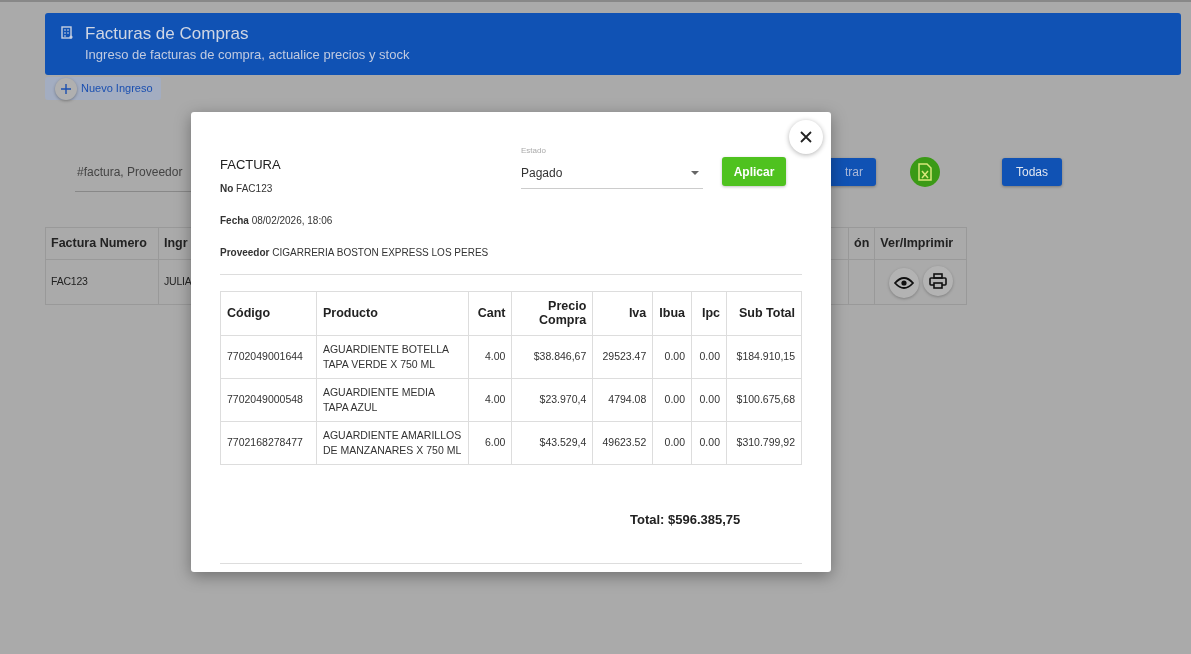 Image resolution: width=1191 pixels, height=654 pixels. What do you see at coordinates (102, 243) in the screenshot?
I see `column-header: Factura Numero` at bounding box center [102, 243].